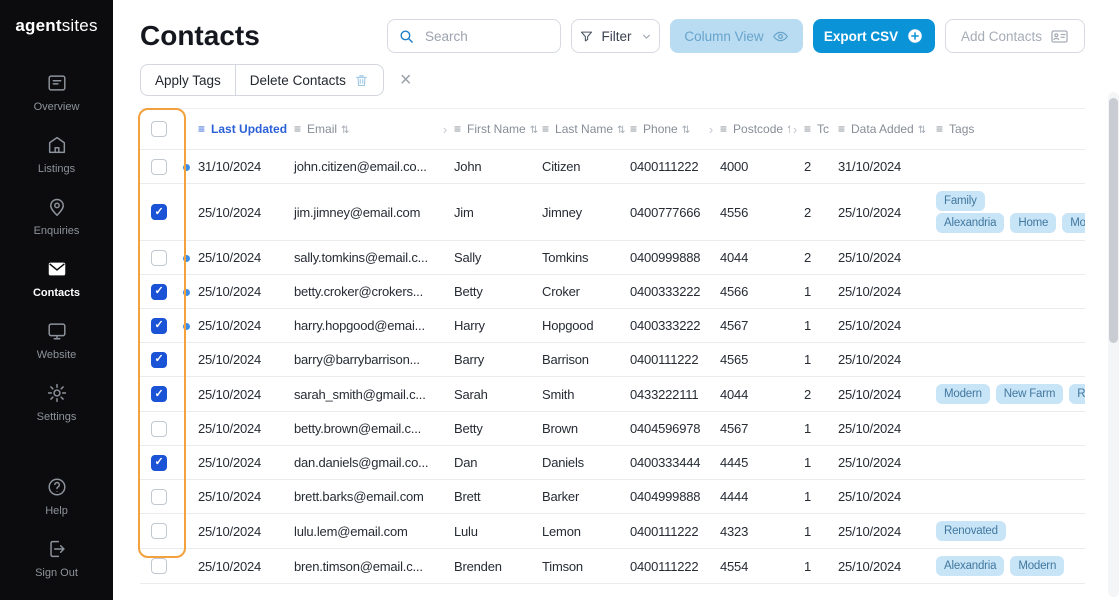 Image resolution: width=1120 pixels, height=600 pixels. I want to click on sidebar-item-label: Help, so click(56, 511).